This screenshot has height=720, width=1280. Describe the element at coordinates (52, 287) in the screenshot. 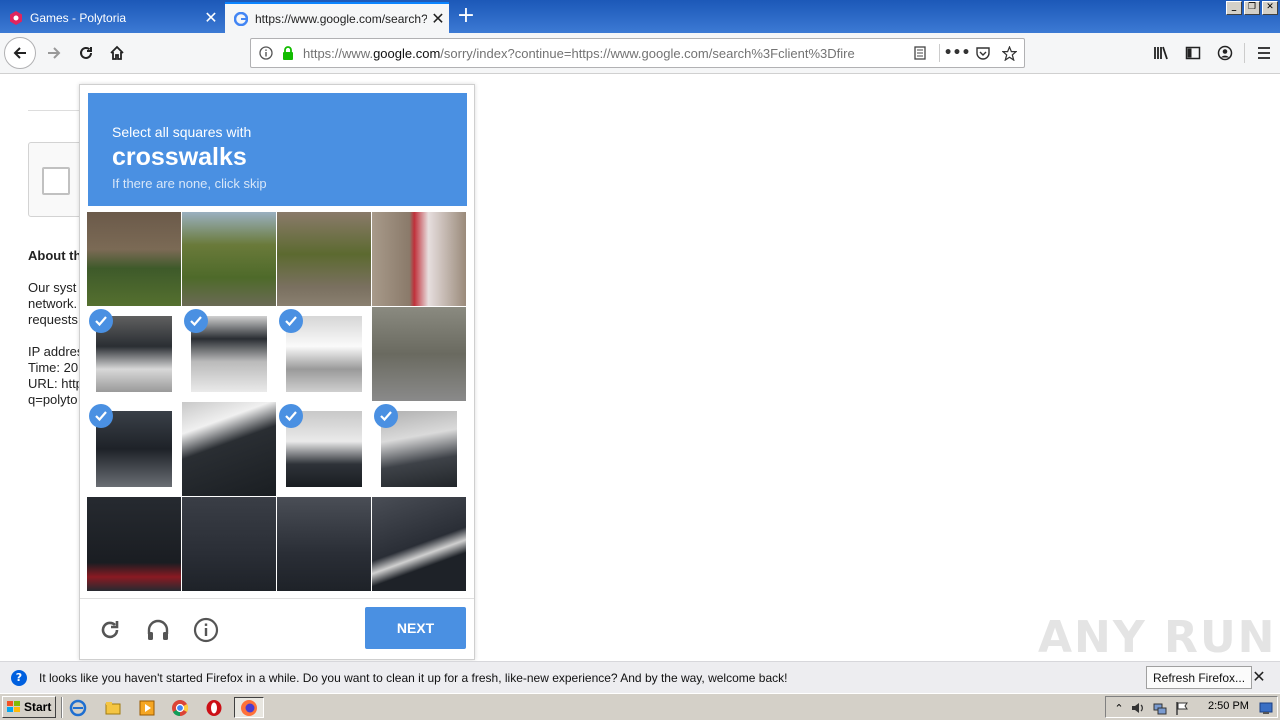

I see `text-line: Our syst` at that location.